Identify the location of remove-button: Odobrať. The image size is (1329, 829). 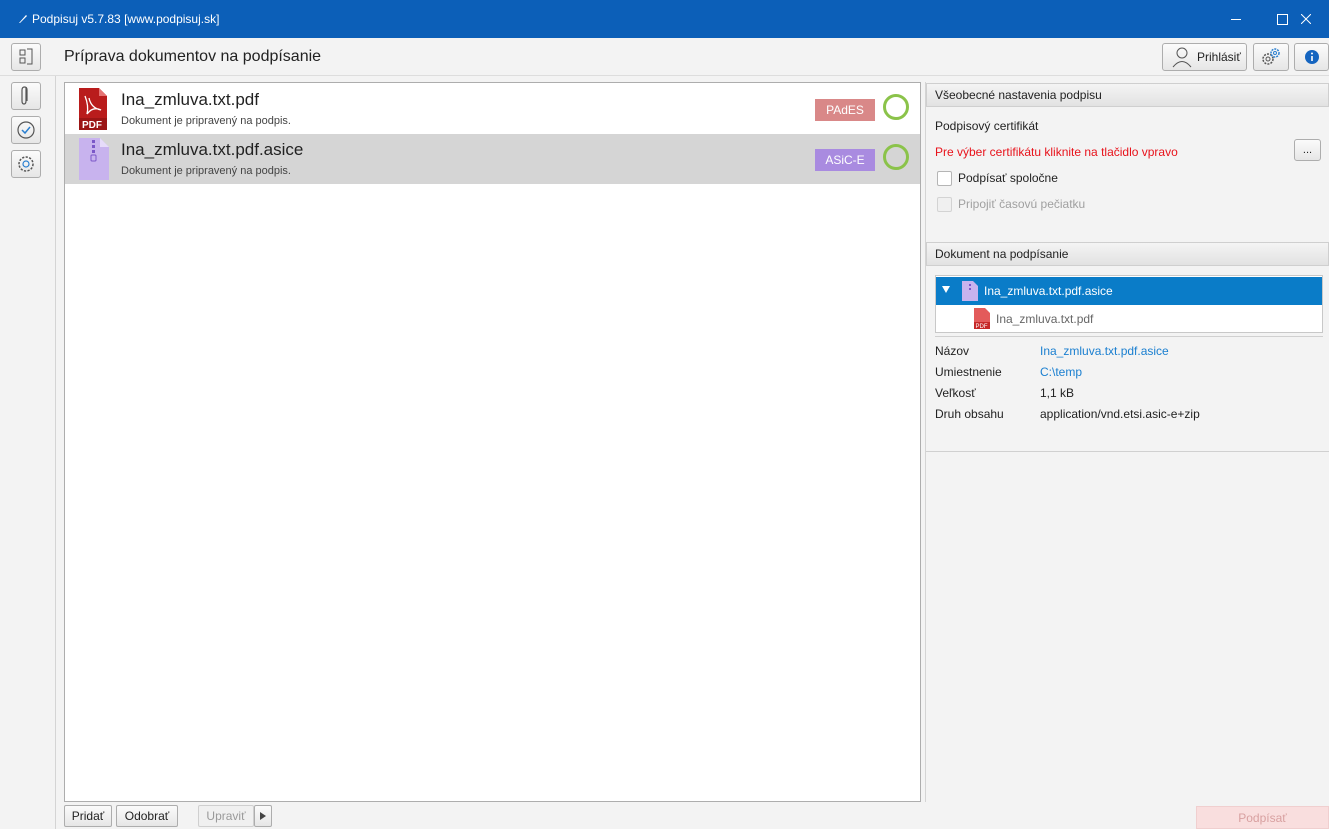
(147, 816).